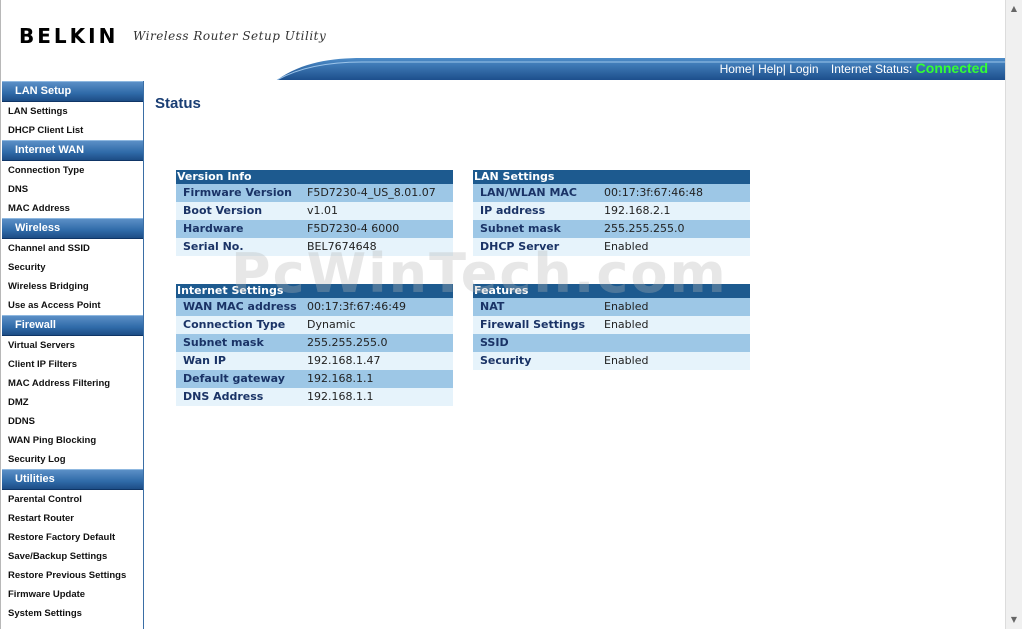 This screenshot has width=1022, height=629. I want to click on internet-status-value: Connected, so click(951, 68).